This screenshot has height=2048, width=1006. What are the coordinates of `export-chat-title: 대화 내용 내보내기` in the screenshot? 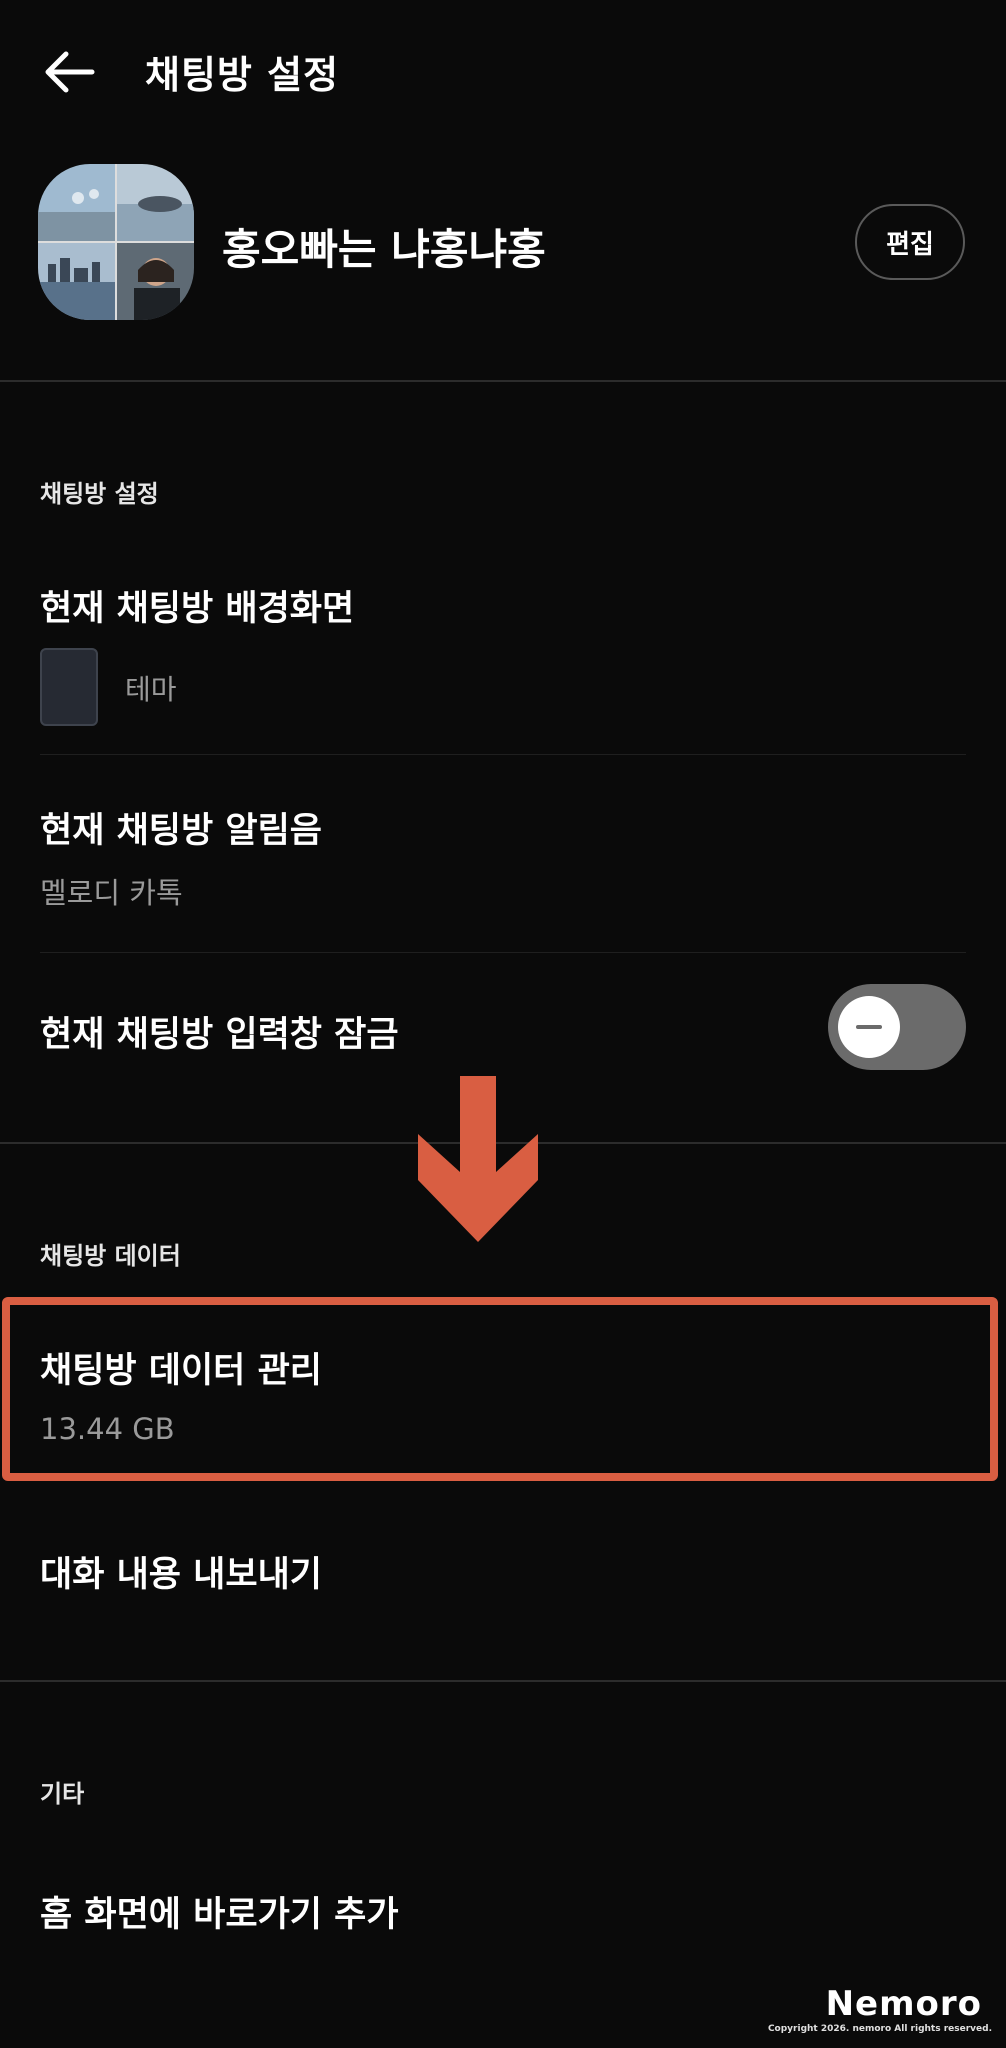 It's located at (181, 1575).